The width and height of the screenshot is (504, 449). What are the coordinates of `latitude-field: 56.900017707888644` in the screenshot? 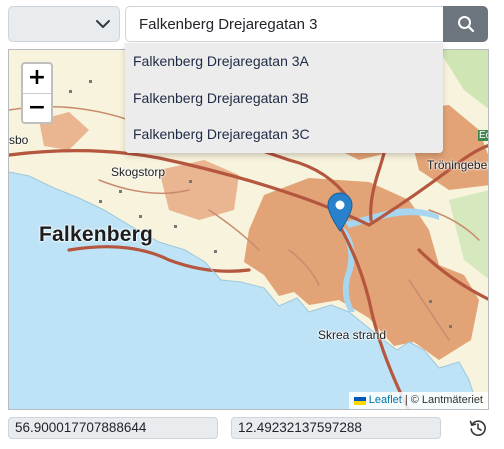 It's located at (113, 428).